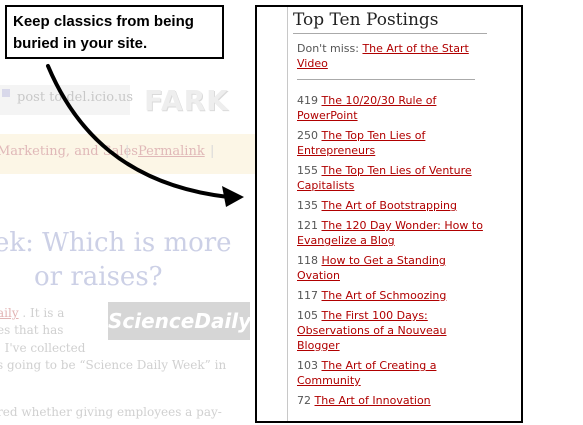 Image resolution: width=583 pixels, height=425 pixels. Describe the element at coordinates (371, 268) in the screenshot. I see `posting-link: How to Get a Standing Ovation` at that location.